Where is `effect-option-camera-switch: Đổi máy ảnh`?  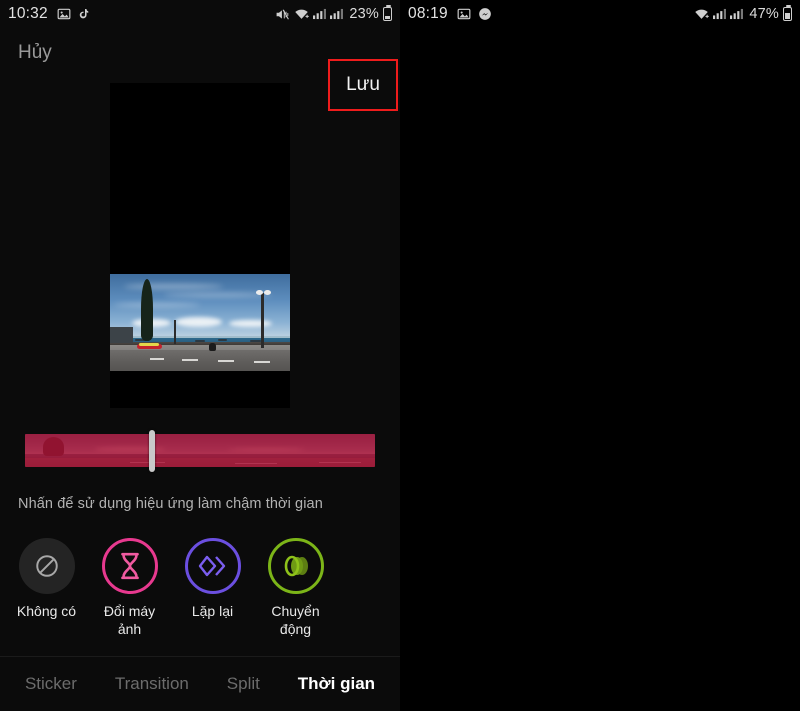
effect-option-camera-switch: Đổi máy ảnh is located at coordinates (129, 593).